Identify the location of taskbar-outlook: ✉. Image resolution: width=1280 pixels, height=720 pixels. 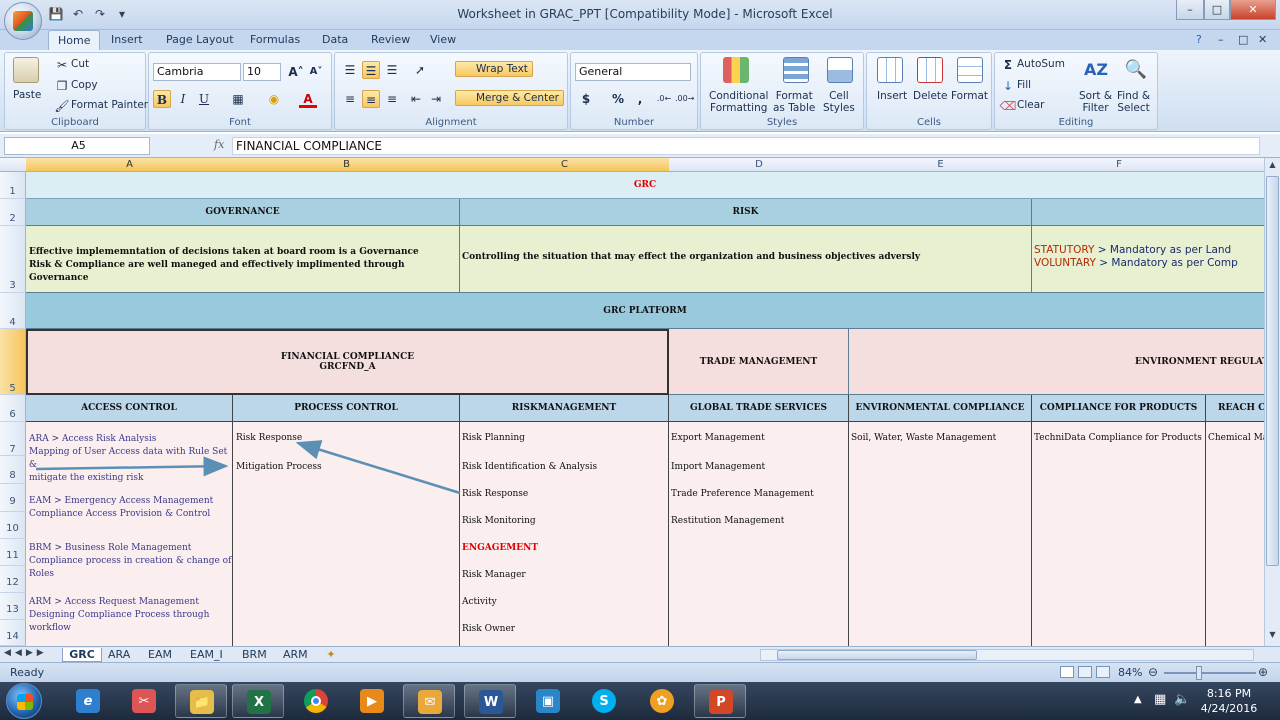
(429, 701).